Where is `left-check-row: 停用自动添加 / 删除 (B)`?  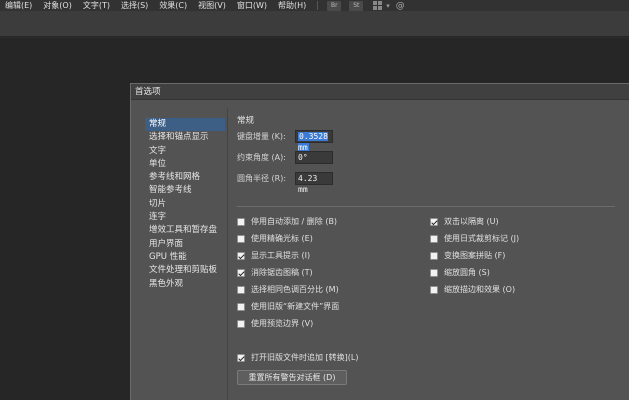 left-check-row: 停用自动添加 / 删除 (B) is located at coordinates (297, 221).